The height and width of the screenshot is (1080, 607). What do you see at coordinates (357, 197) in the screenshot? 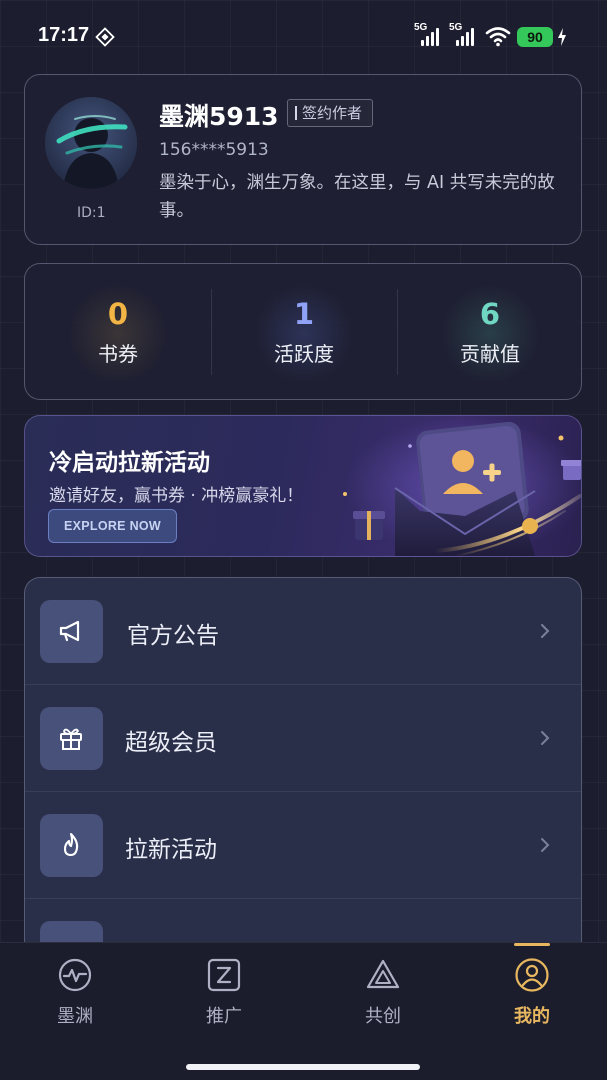
I see `user-bio: 墨染于心，渊生万象。在这里，与 AI 共写未完的故事。` at bounding box center [357, 197].